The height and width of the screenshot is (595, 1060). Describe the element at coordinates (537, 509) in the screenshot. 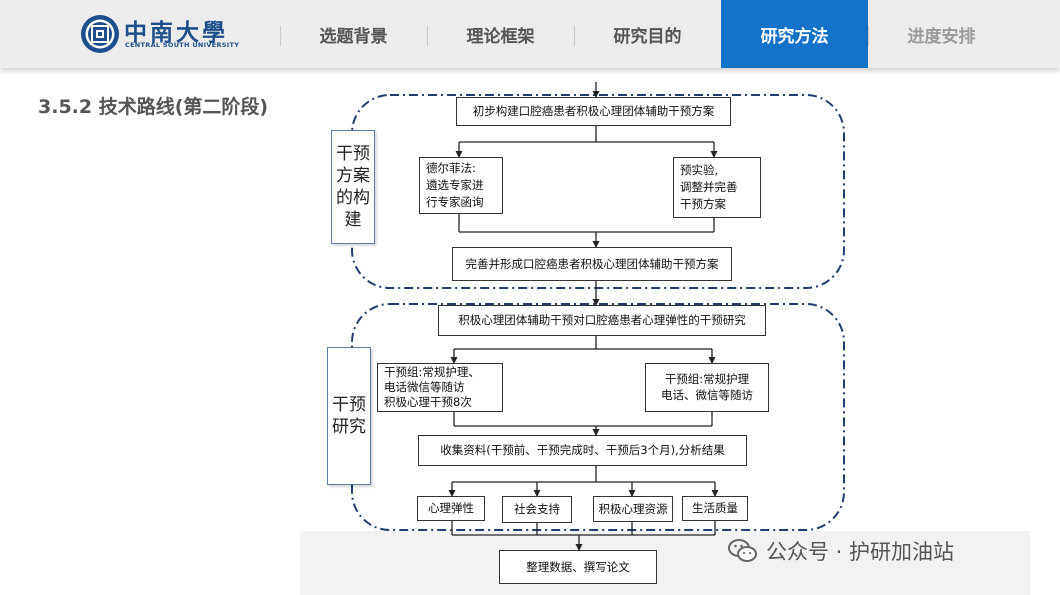

I see `outcome-box-social-support: 社会支持` at that location.